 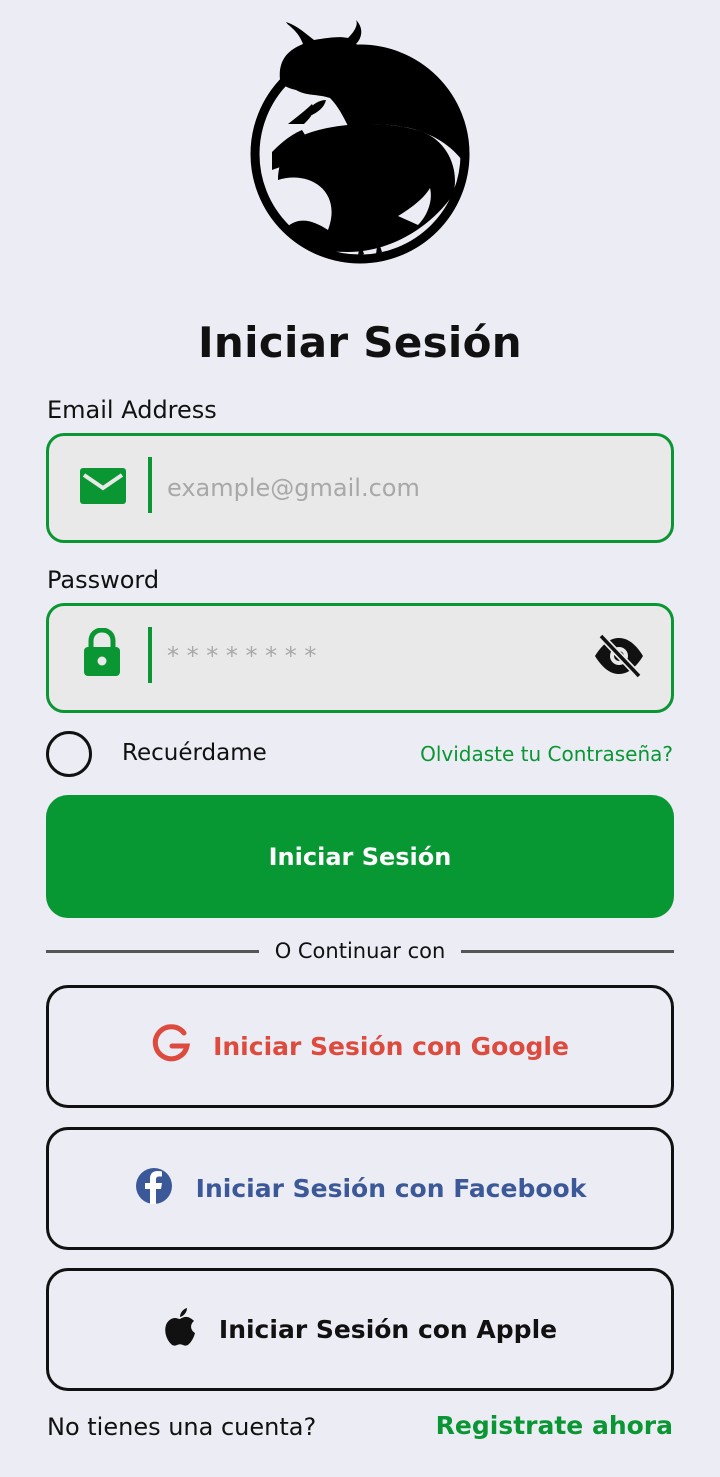 What do you see at coordinates (102, 654) in the screenshot?
I see `lock-icon` at bounding box center [102, 654].